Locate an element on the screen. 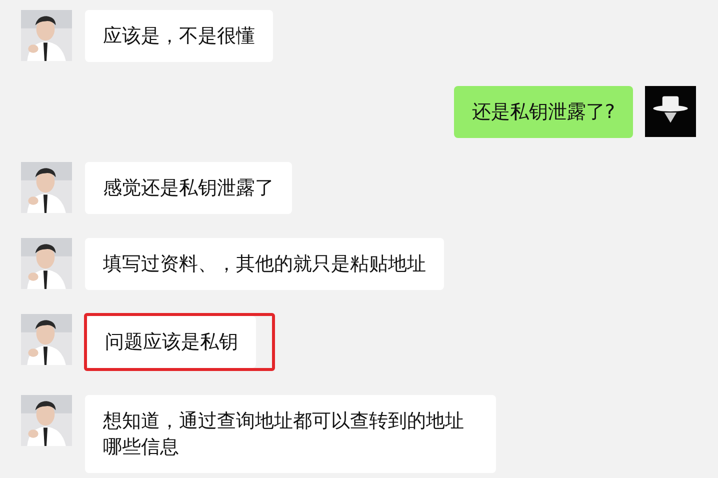 The width and height of the screenshot is (718, 478). message-bubble: 感觉还是私钥泄露了 is located at coordinates (188, 188).